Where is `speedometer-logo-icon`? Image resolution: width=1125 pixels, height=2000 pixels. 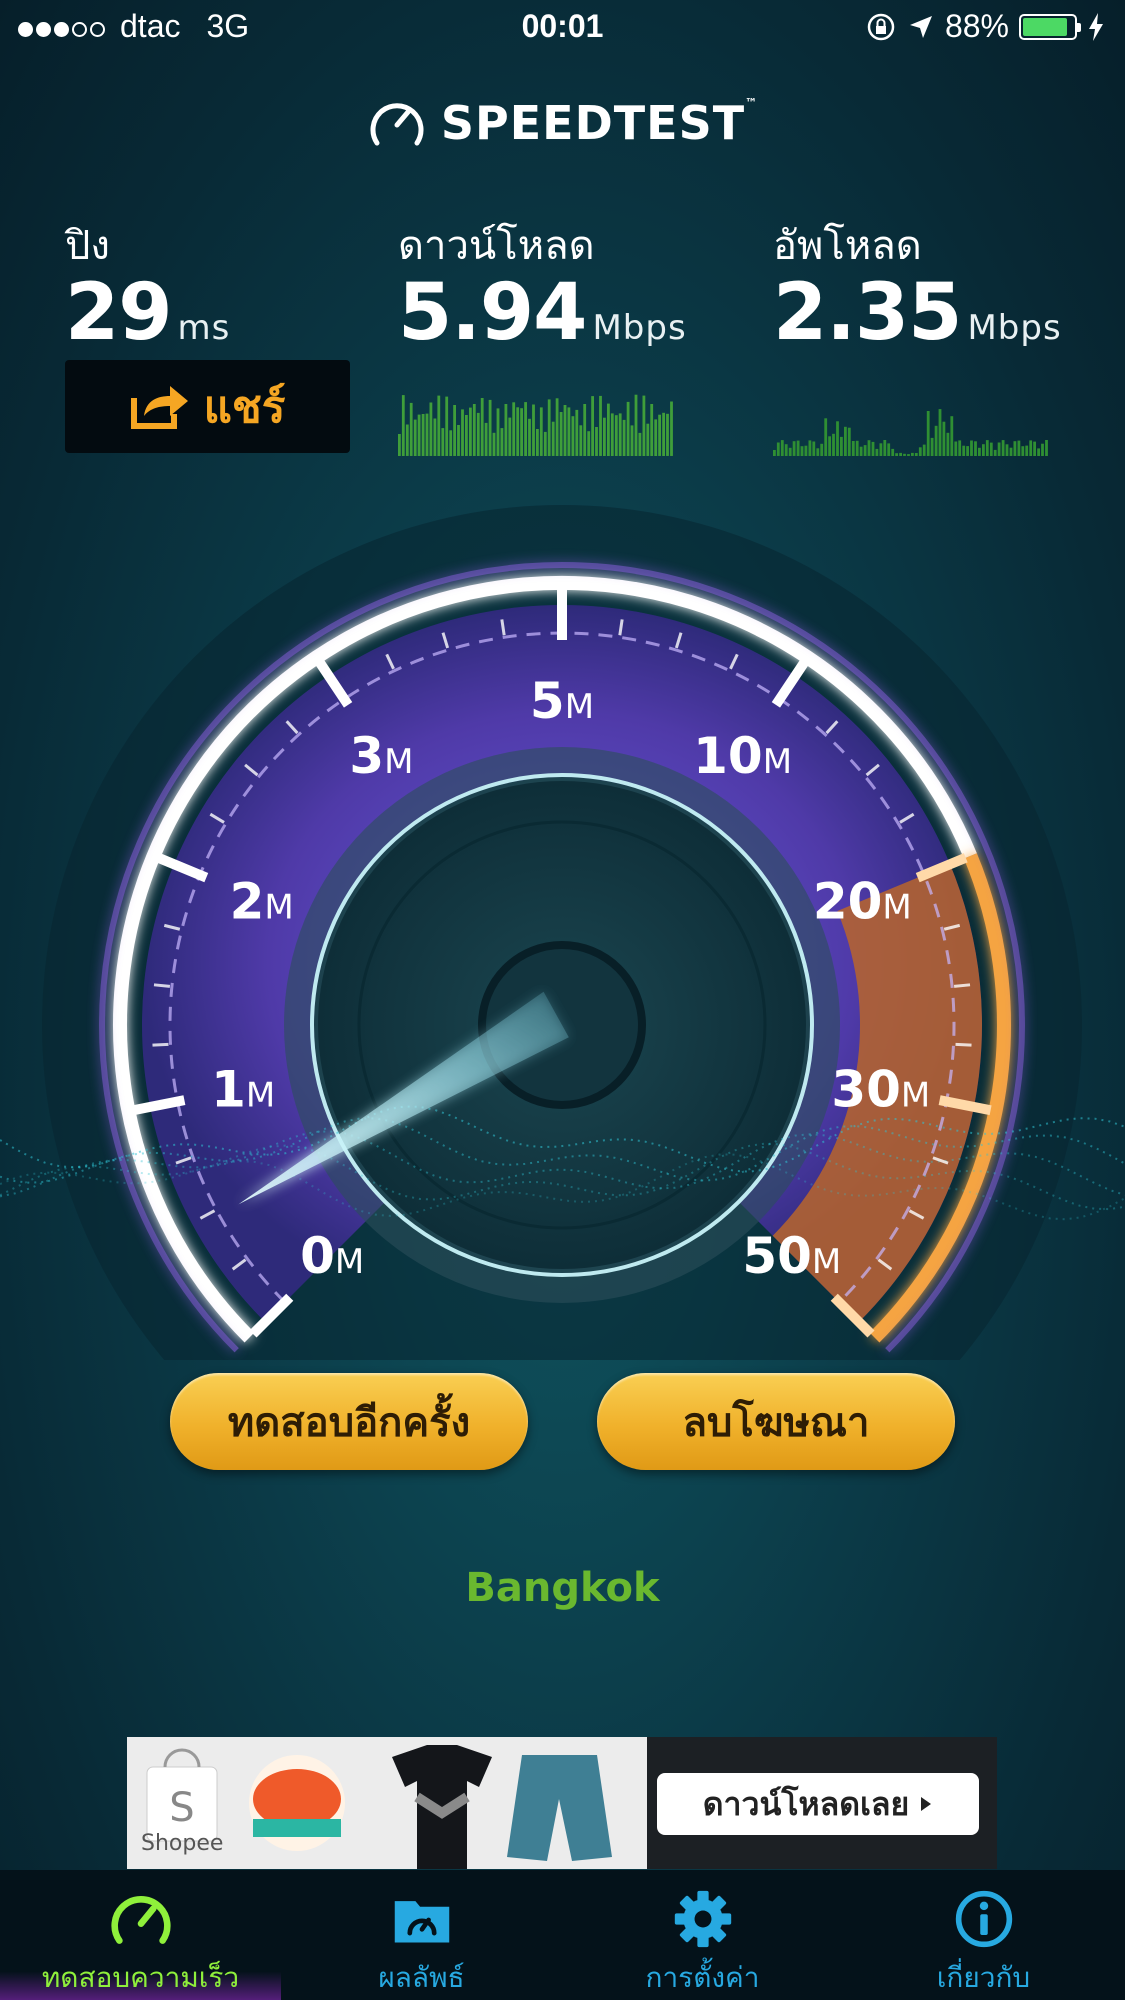 speedometer-logo-icon is located at coordinates (397, 124).